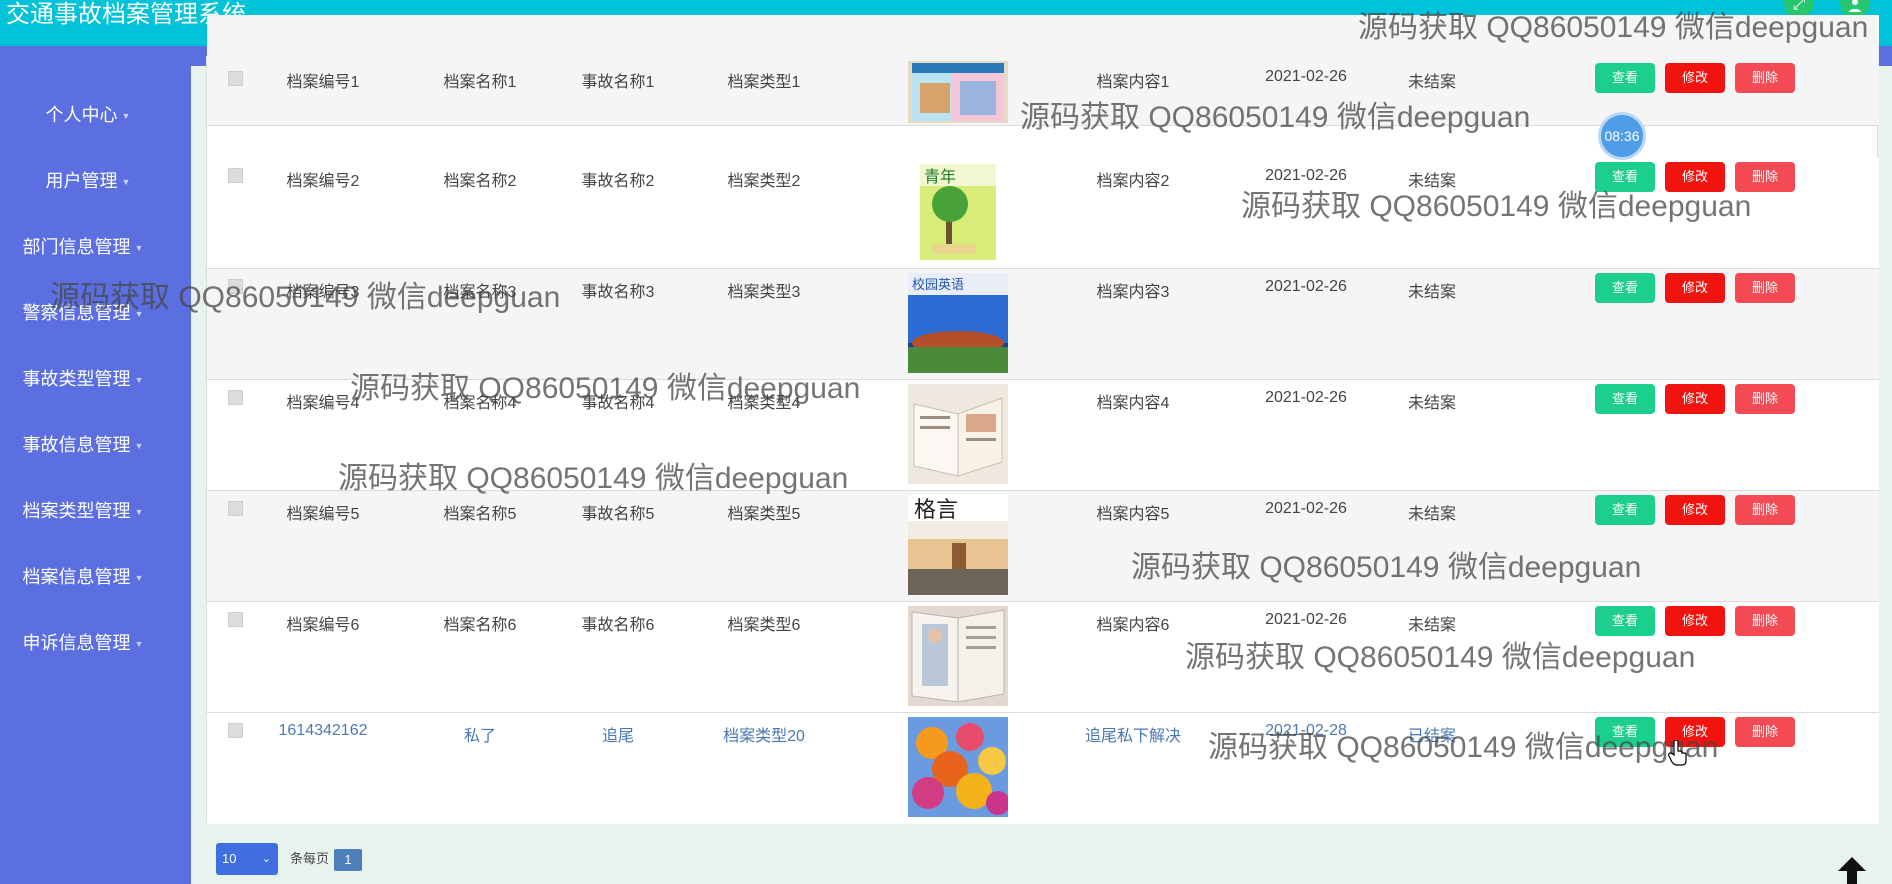 This screenshot has height=884, width=1892. What do you see at coordinates (764, 82) in the screenshot?
I see `archive-type: 档案类型1` at bounding box center [764, 82].